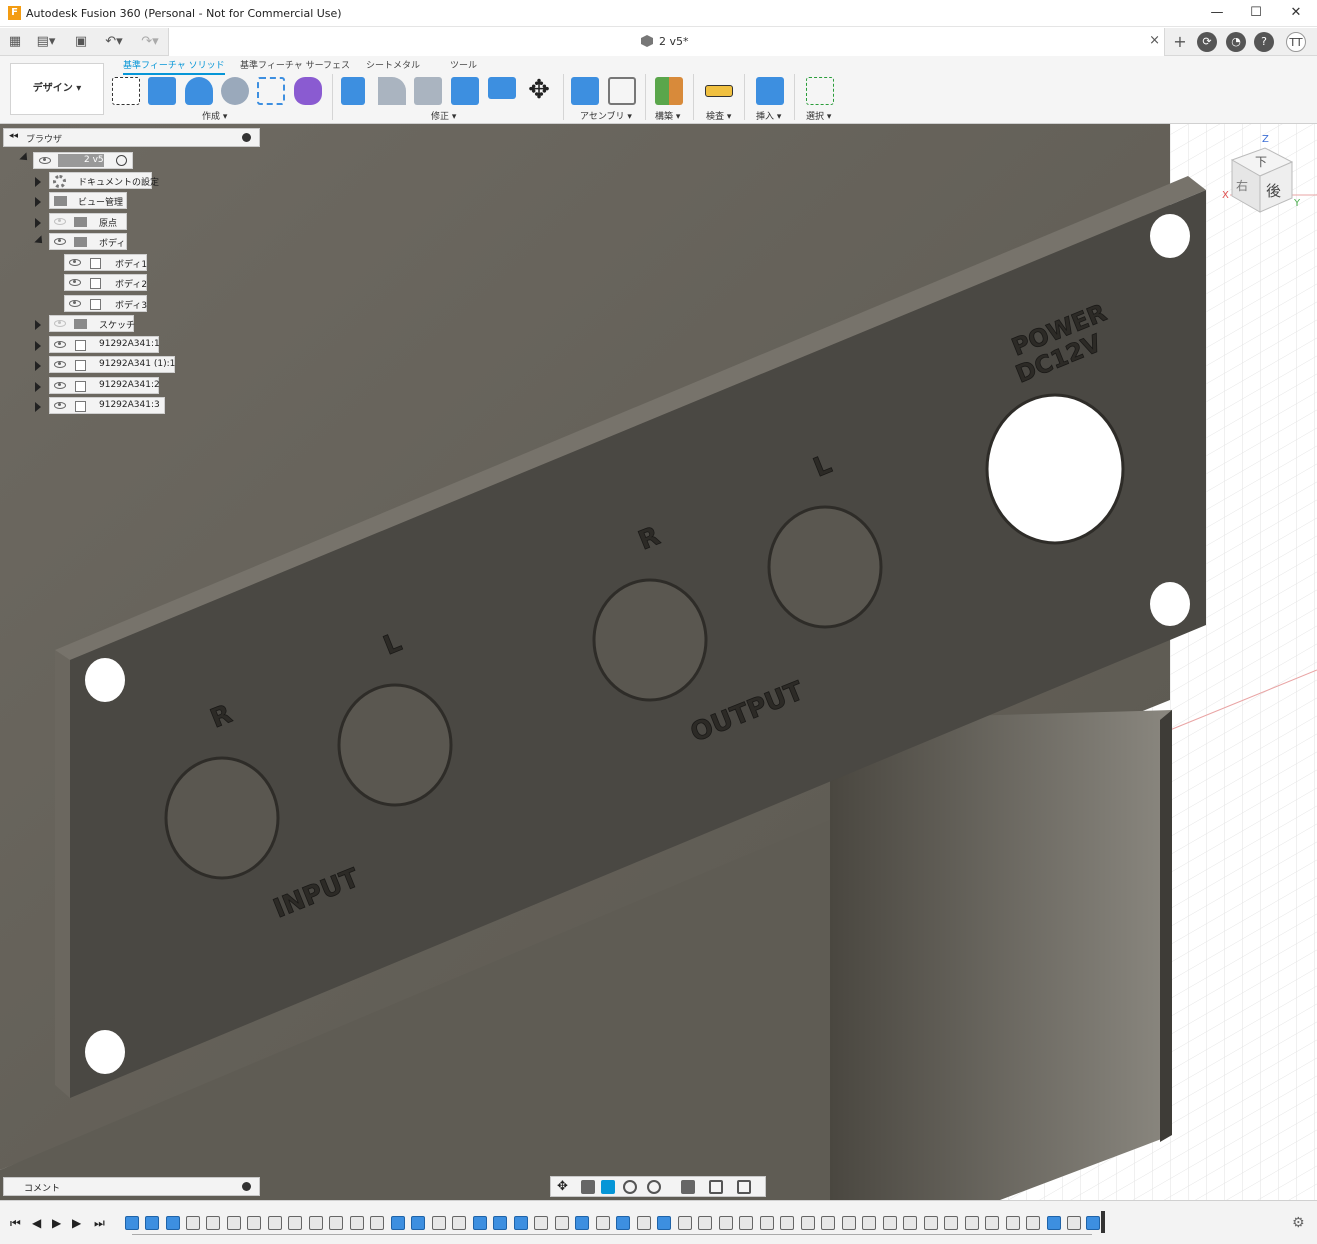 The height and width of the screenshot is (1244, 1317). What do you see at coordinates (1217, 13) in the screenshot?
I see `minimize-button: —` at bounding box center [1217, 13].